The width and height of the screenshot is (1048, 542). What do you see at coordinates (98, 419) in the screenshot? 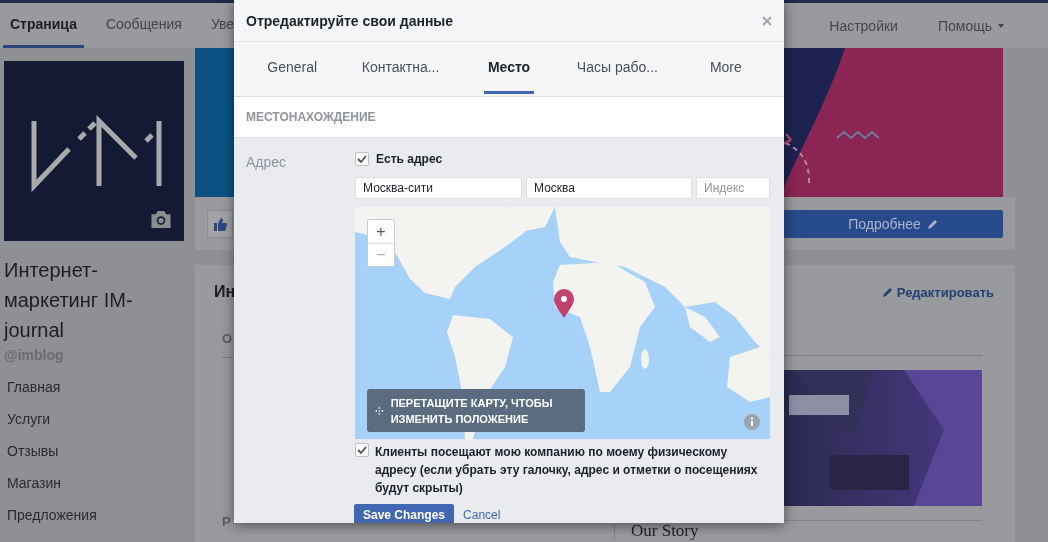
I see `sidebar-item: Услуги` at bounding box center [98, 419].